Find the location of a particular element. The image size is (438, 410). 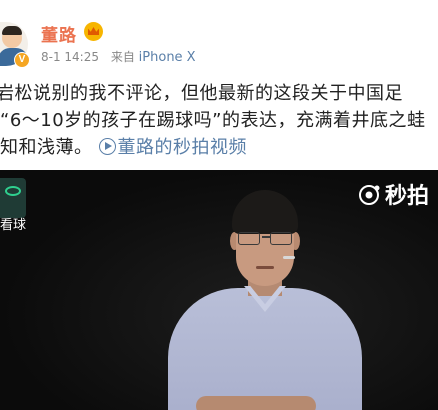

headset-mic is located at coordinates (289, 257).